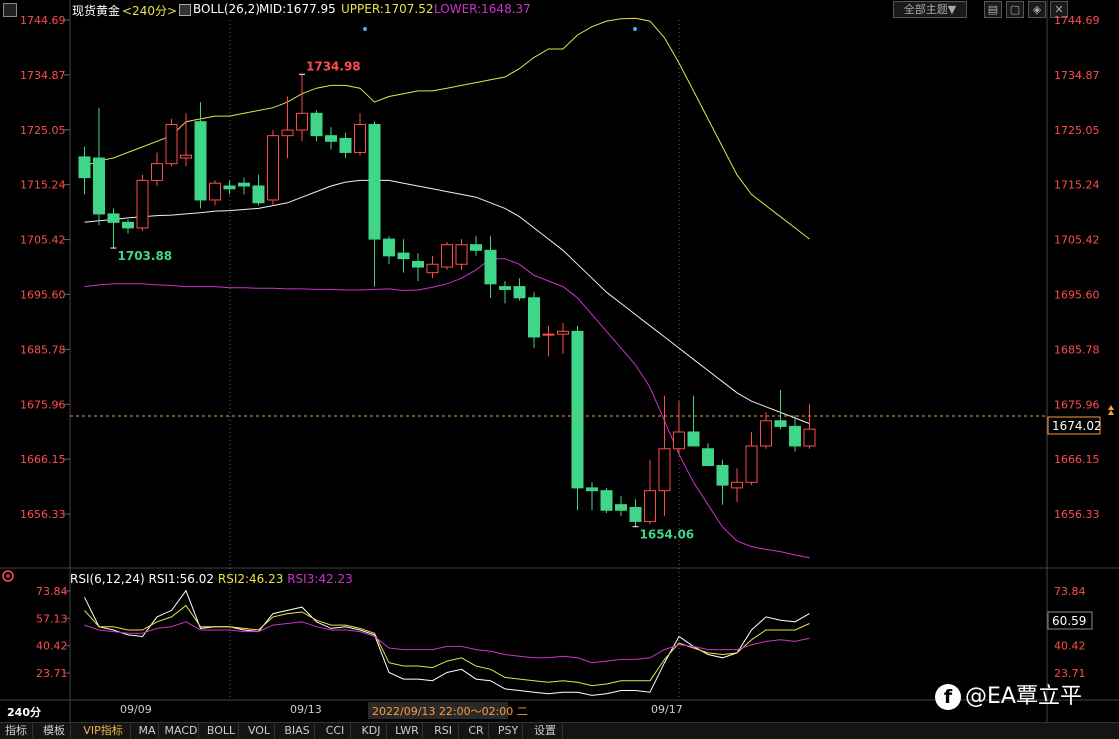  What do you see at coordinates (107, 579) in the screenshot?
I see `rsi-title: RSI(6,12,24)` at bounding box center [107, 579].